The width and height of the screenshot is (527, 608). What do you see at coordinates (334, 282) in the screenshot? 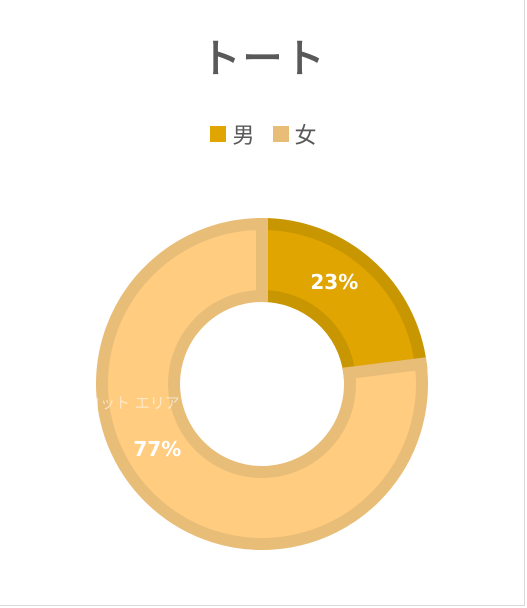
I see `data-label-male: 23%` at bounding box center [334, 282].